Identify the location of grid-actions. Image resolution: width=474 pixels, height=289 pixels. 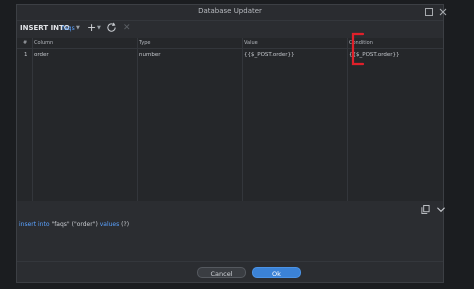
(231, 210).